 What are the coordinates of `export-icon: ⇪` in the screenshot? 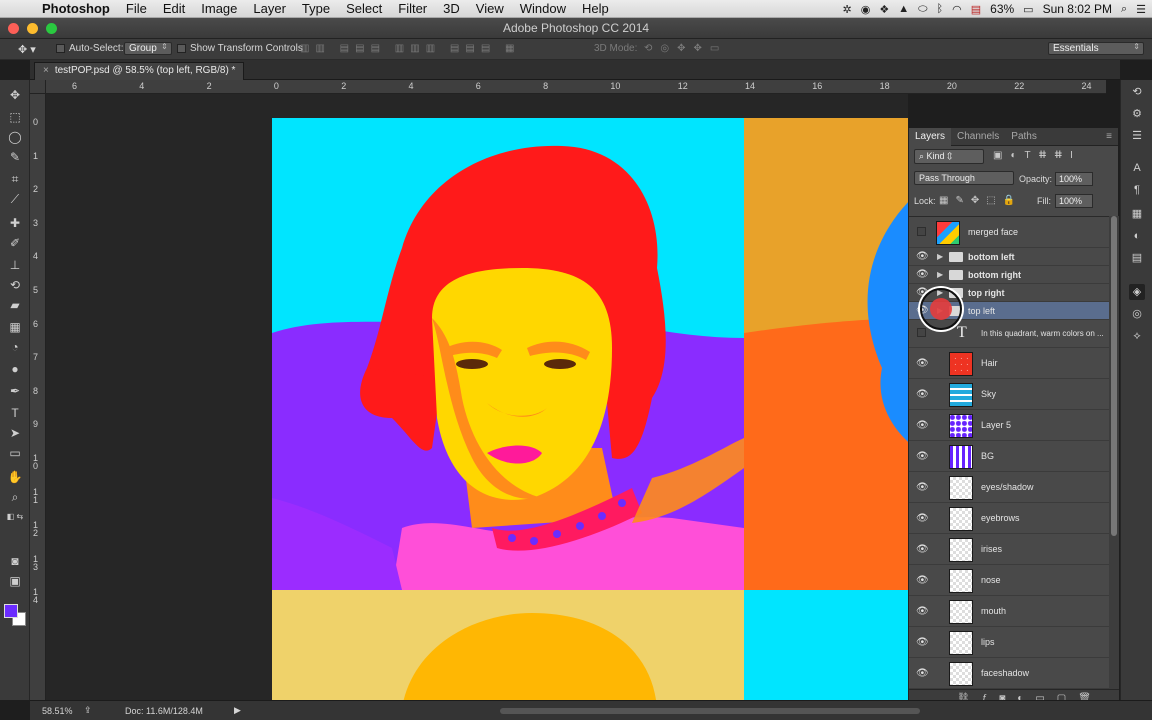 It's located at (88, 710).